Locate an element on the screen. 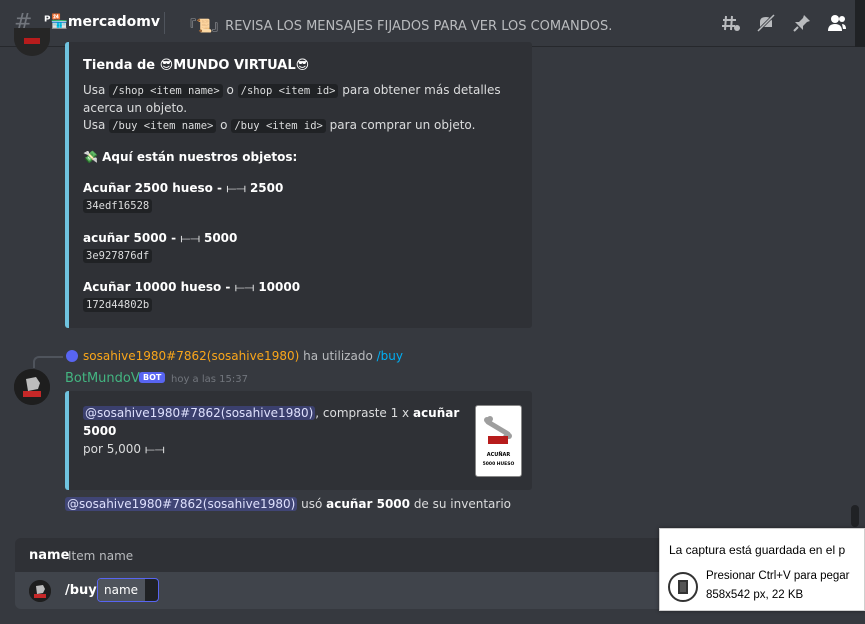 This screenshot has width=865, height=624. toast-file-info: 858x542 px, 22 KB is located at coordinates (755, 595).